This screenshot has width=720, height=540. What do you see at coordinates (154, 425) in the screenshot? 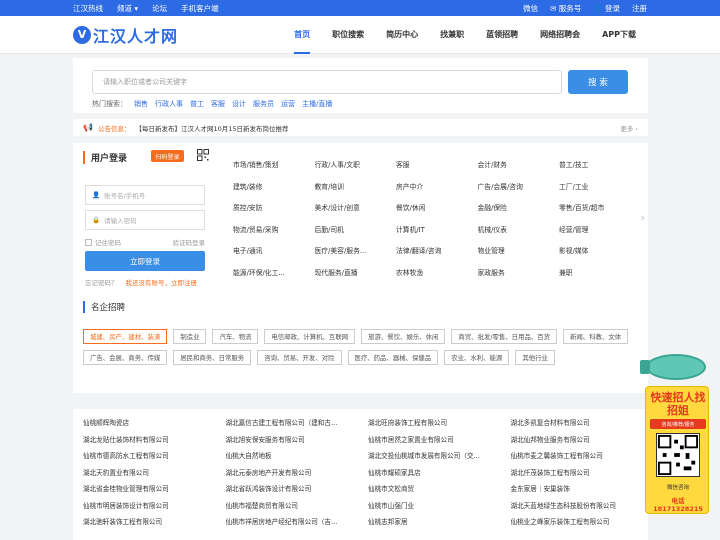
I see `company-link: 仙桃顺辉陶瓷店` at bounding box center [154, 425].